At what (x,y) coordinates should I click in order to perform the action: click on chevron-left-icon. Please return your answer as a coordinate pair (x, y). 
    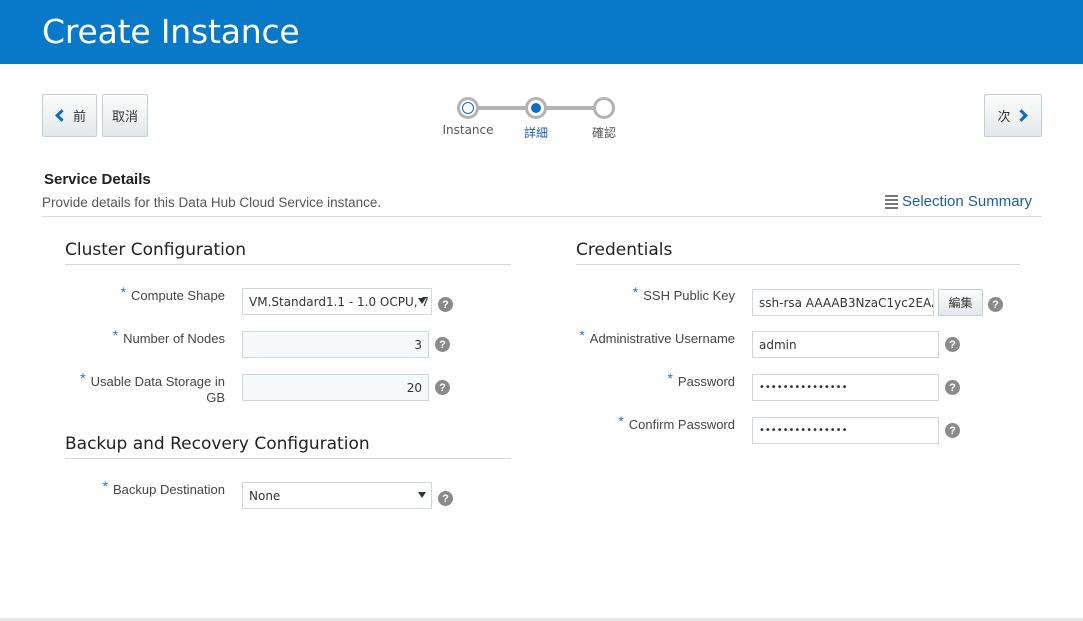
    Looking at the image, I should click on (61, 115).